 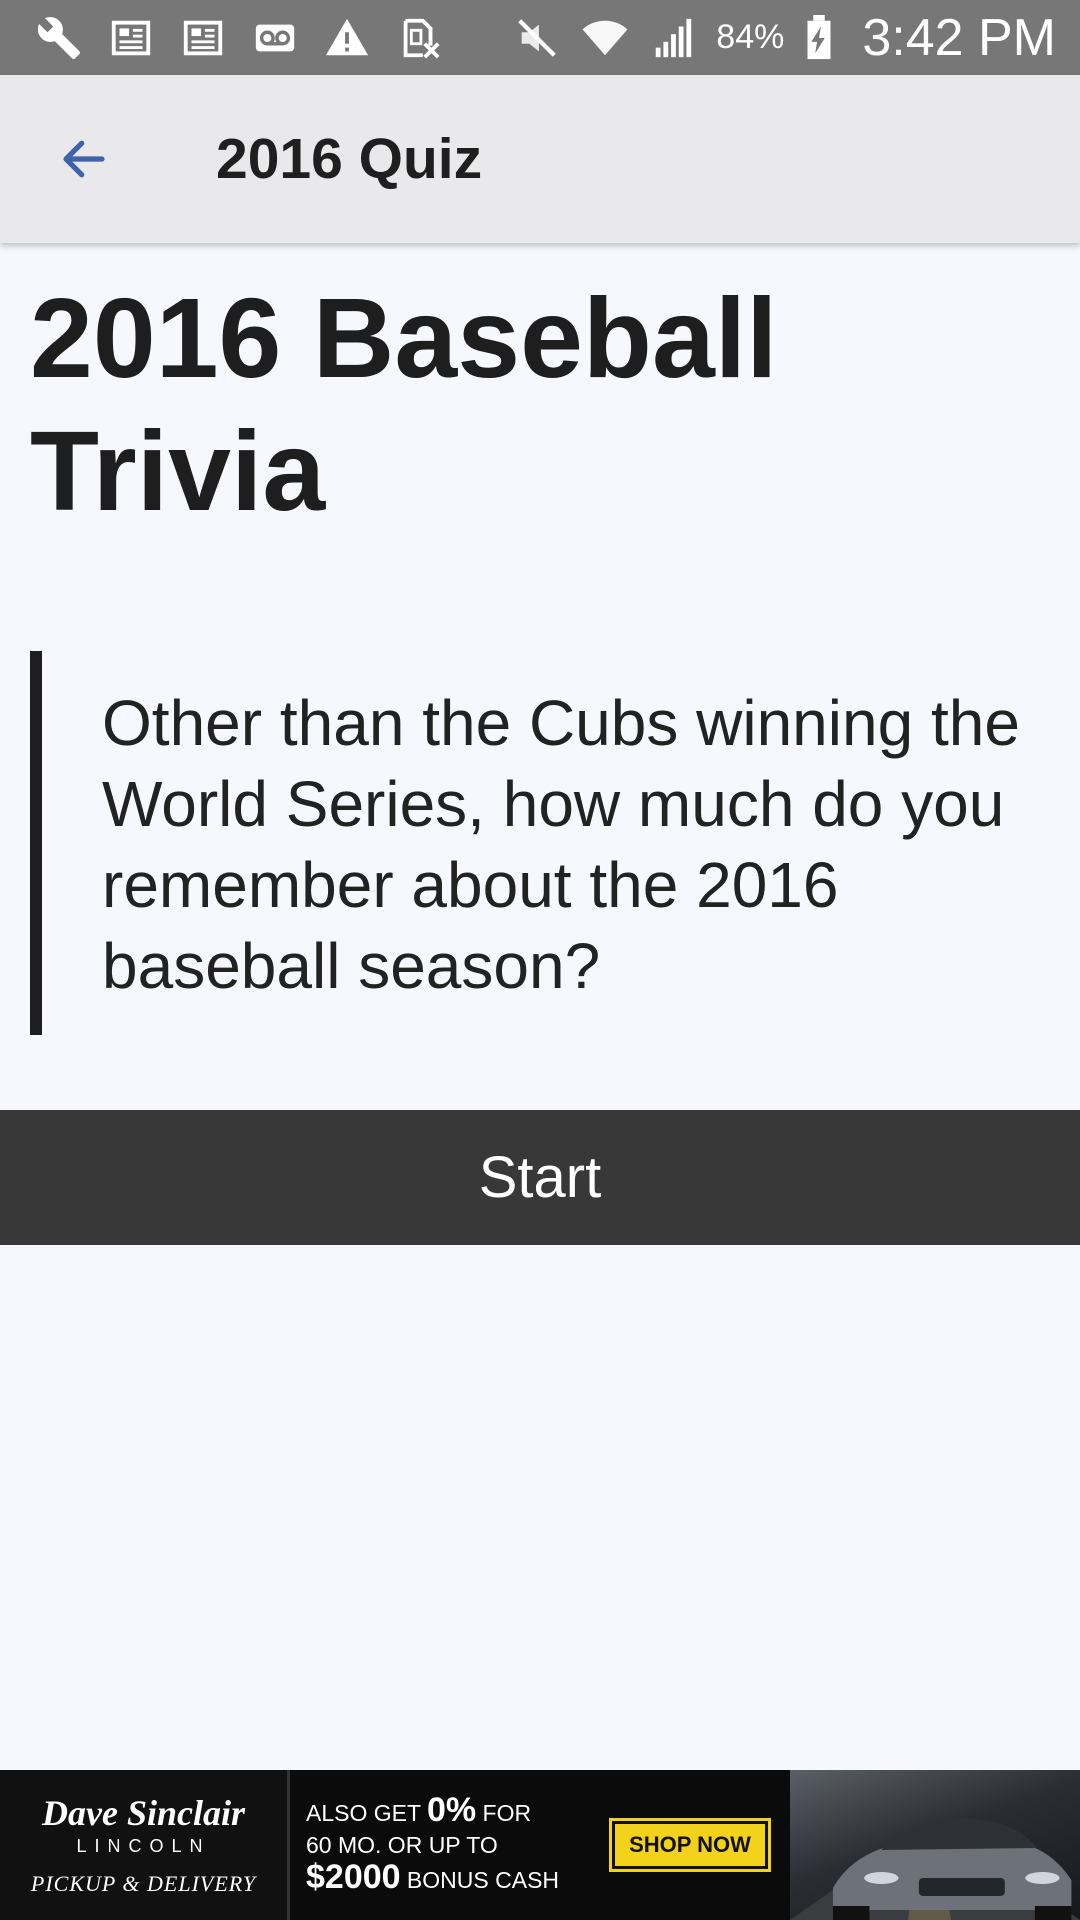 I want to click on ad-offer-amount: $2000, so click(x=353, y=1877).